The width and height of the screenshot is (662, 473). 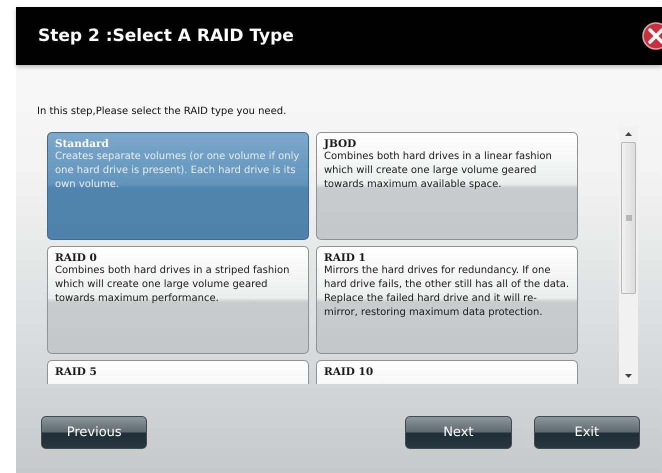 I want to click on raid-option-description: Combines both hard drives in a linear fashion which will create one large volume geared towards maximum available space., so click(x=438, y=171).